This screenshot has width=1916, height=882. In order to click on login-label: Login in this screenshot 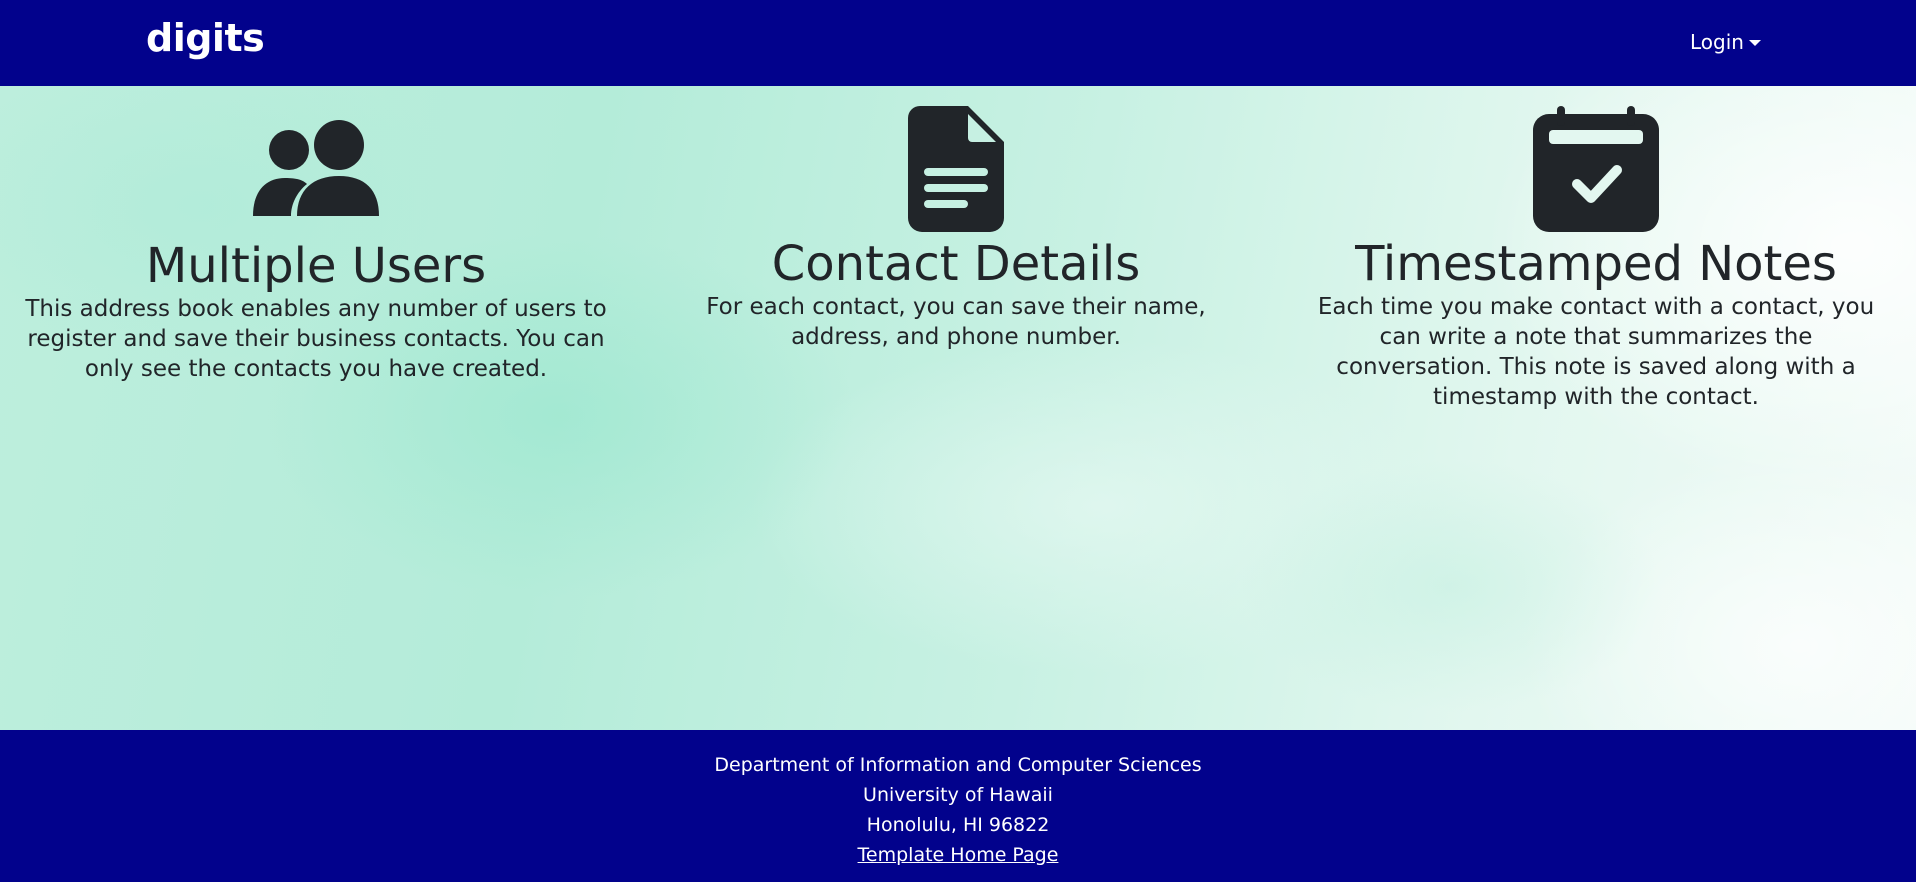, I will do `click(1717, 42)`.